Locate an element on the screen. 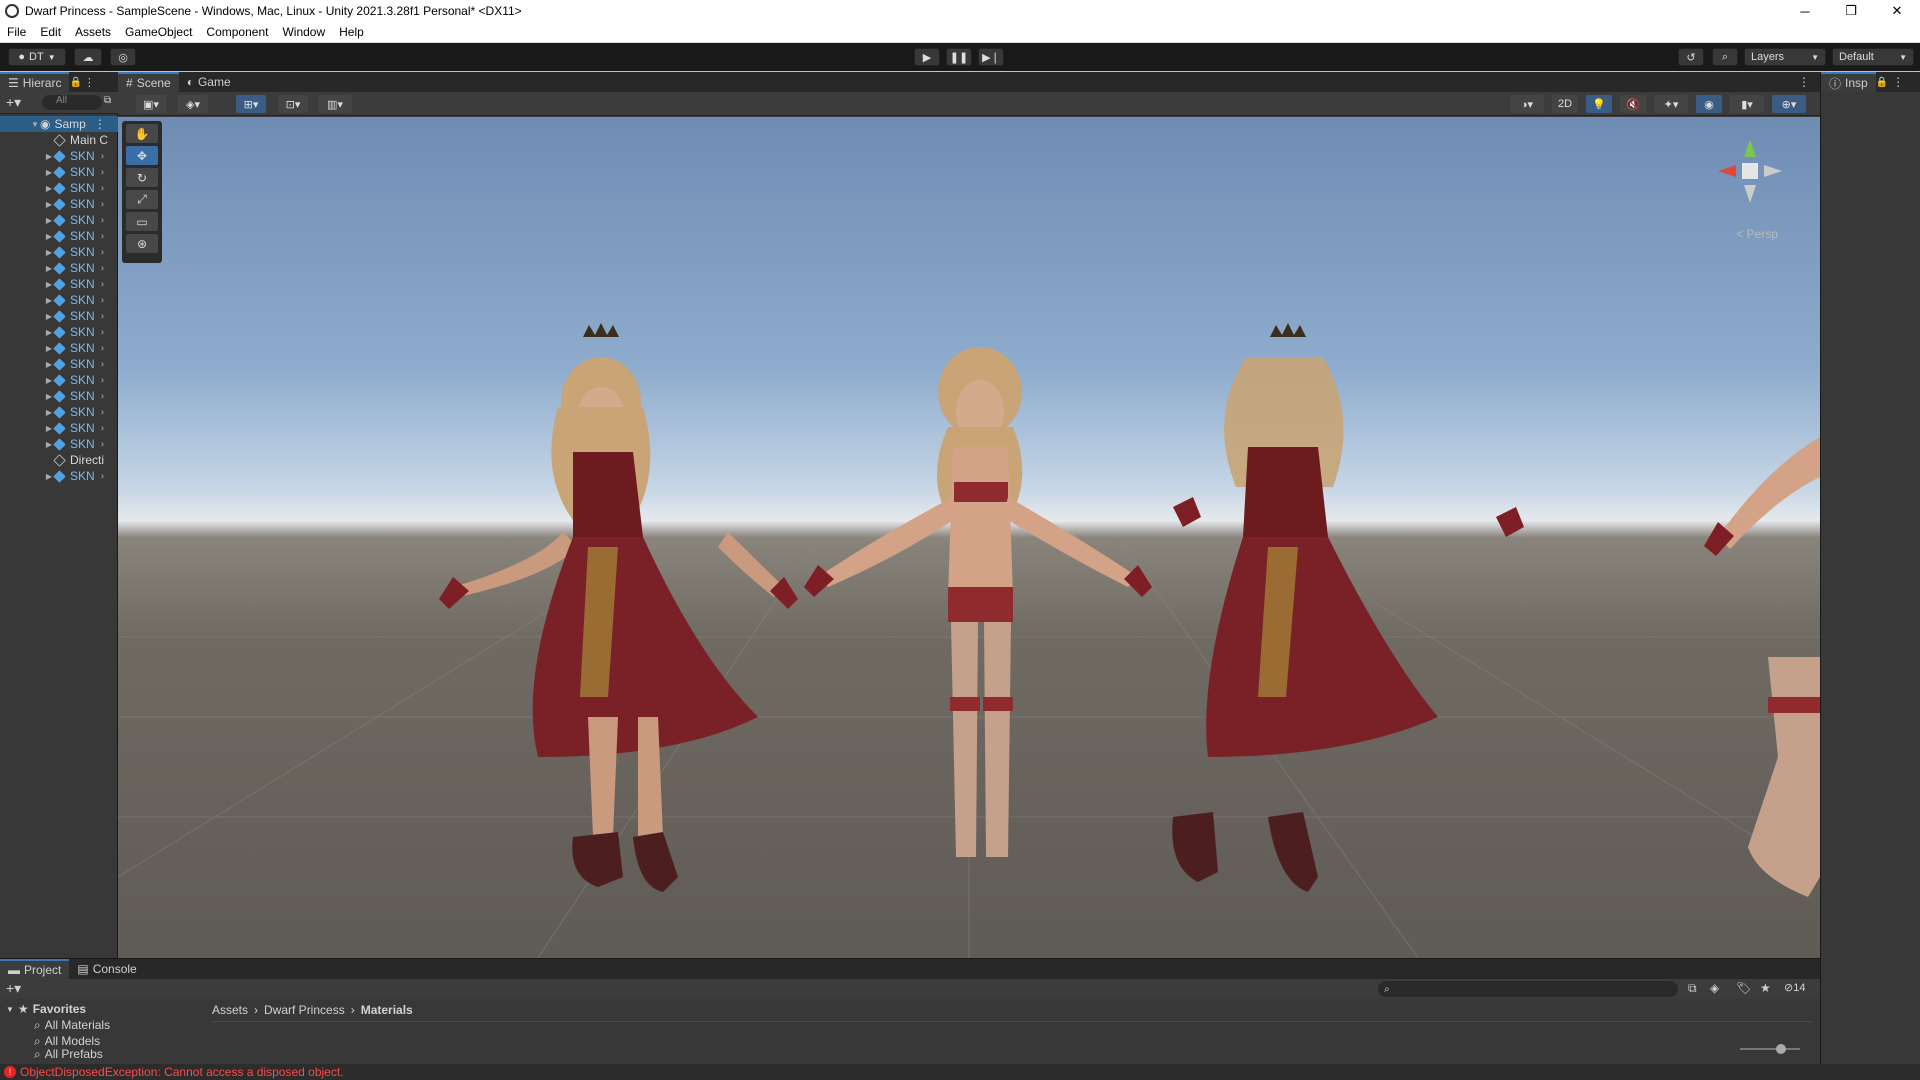 The height and width of the screenshot is (1080, 1920). rotate-tool-icon: ↻ is located at coordinates (142, 177).